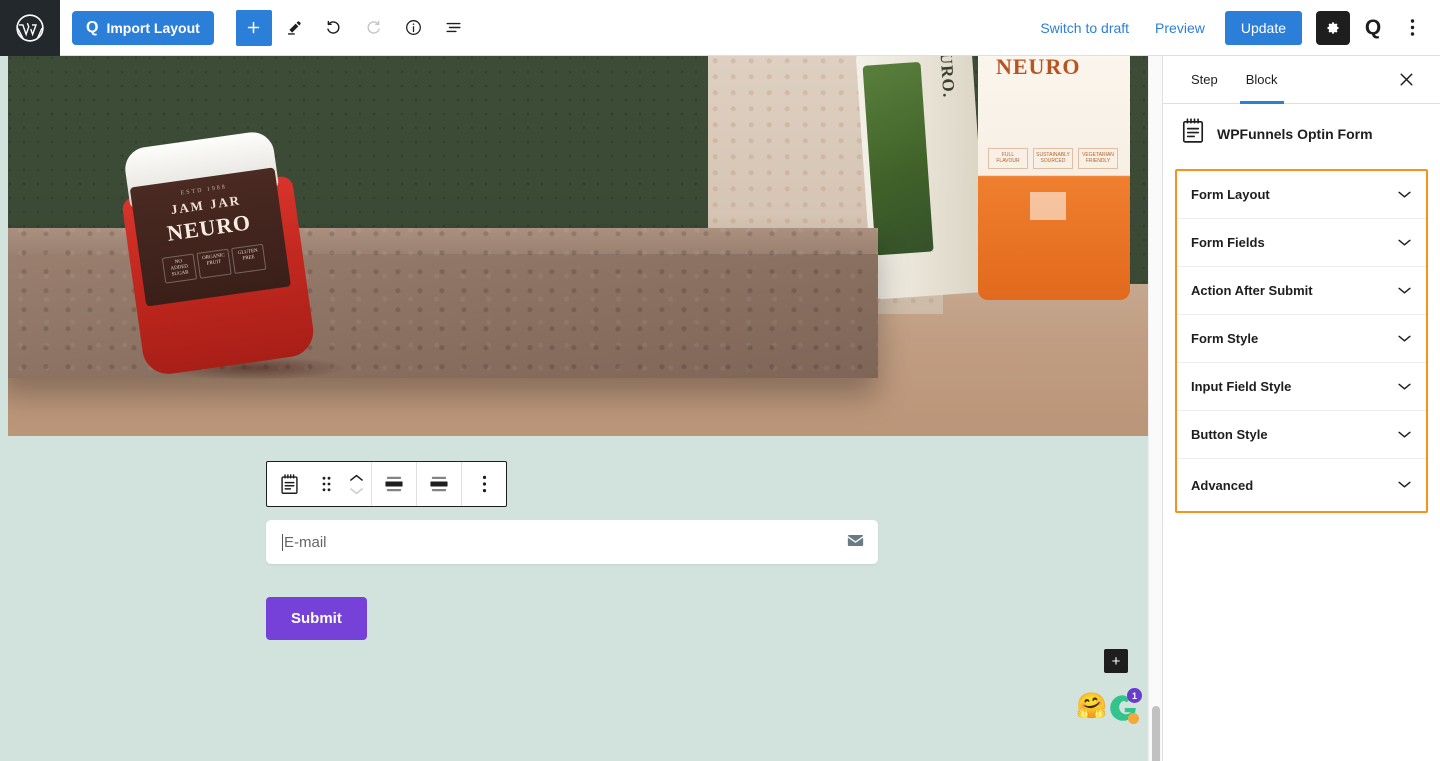 The height and width of the screenshot is (761, 1440). I want to click on jar-chip: FULL FLAVOUR, so click(1008, 158).